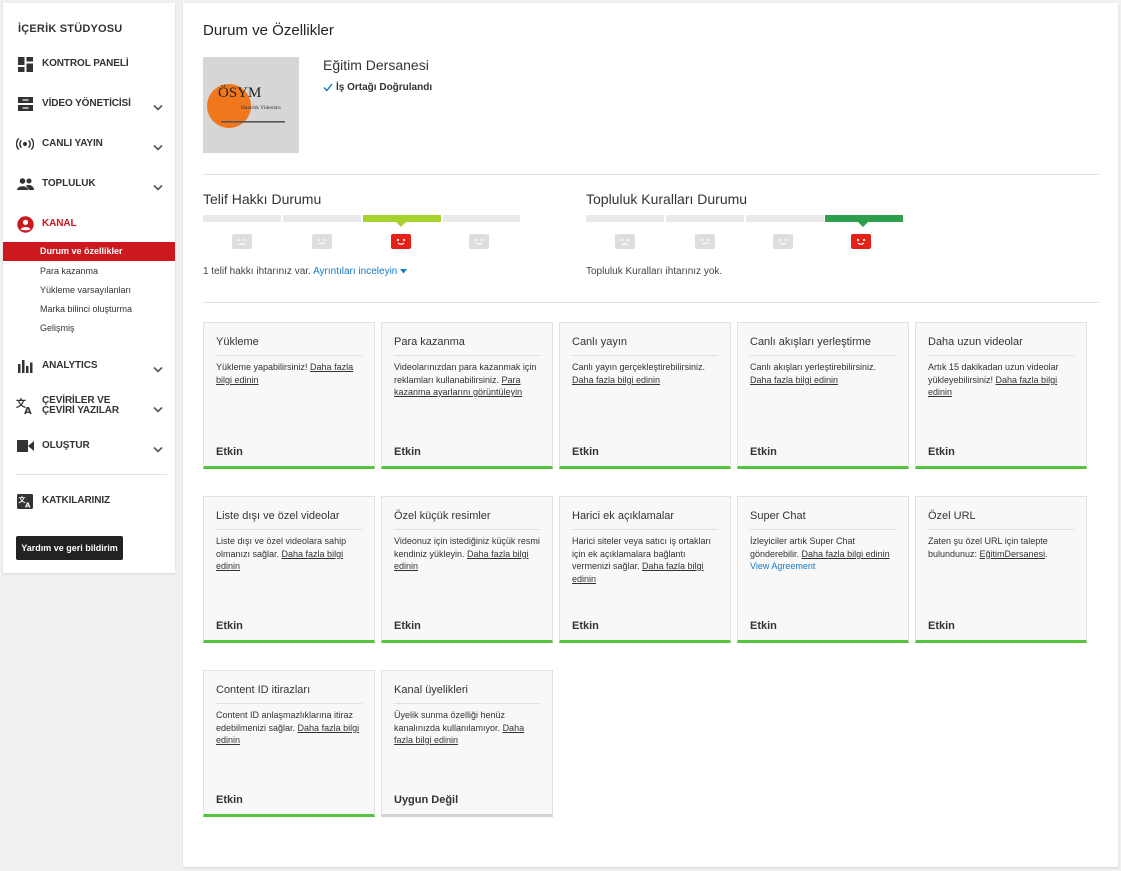 The height and width of the screenshot is (871, 1121). I want to click on nav-label: ÇEVİRİLER VE ÇEVİRİ YAZILAR, so click(80, 405).